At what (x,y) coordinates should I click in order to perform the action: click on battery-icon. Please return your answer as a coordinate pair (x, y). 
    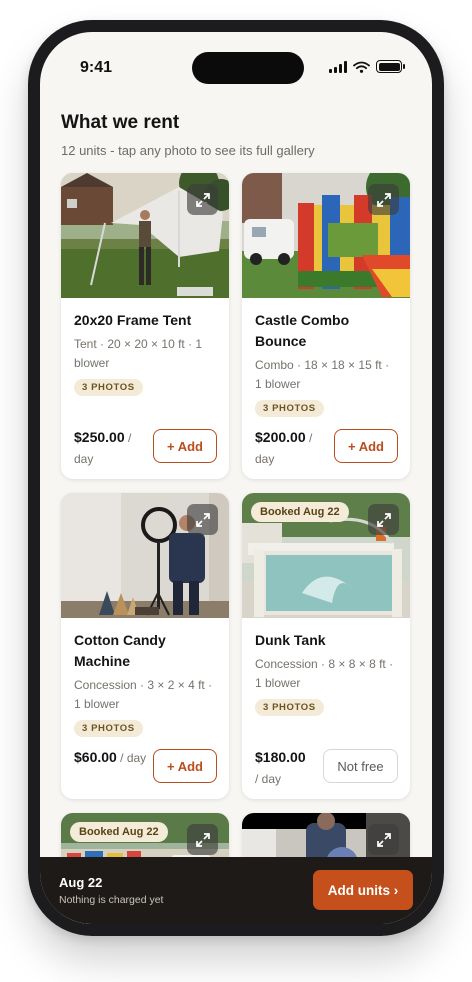
    Looking at the image, I should click on (390, 66).